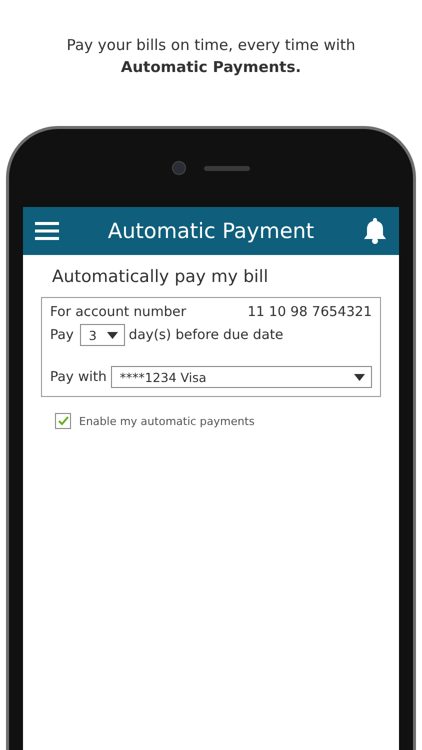 This screenshot has height=750, width=422. What do you see at coordinates (102, 335) in the screenshot?
I see `days-dropdown: 3` at bounding box center [102, 335].